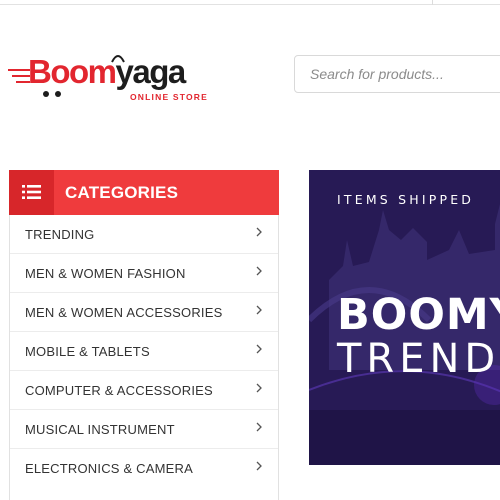  I want to click on top-bar, so click(250, 2).